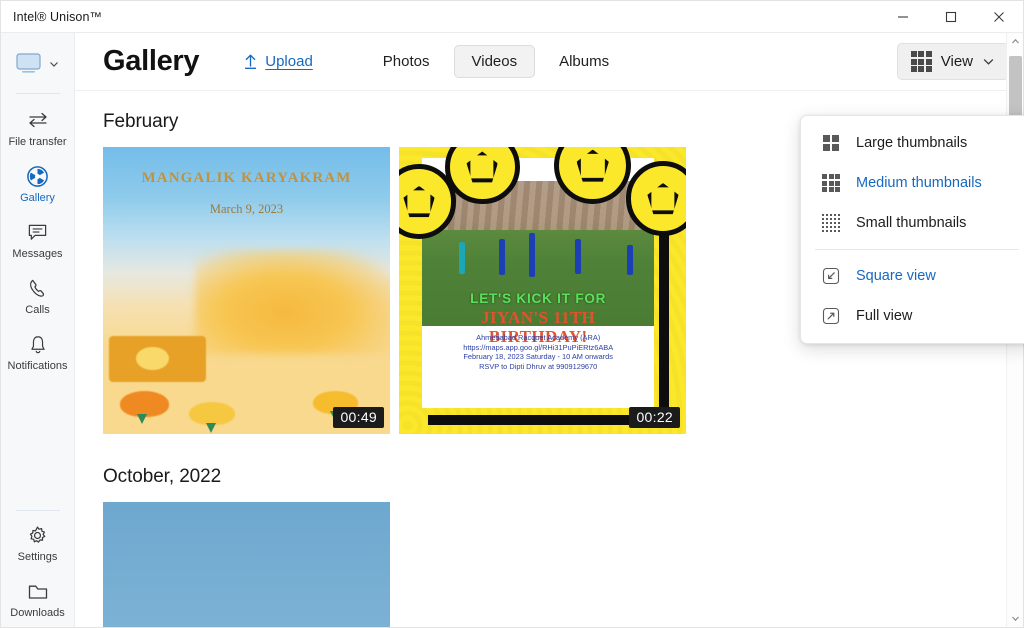 Image resolution: width=1024 pixels, height=628 pixels. I want to click on menu-item-medium-thumbnails: Medium thumbnails, so click(912, 183).